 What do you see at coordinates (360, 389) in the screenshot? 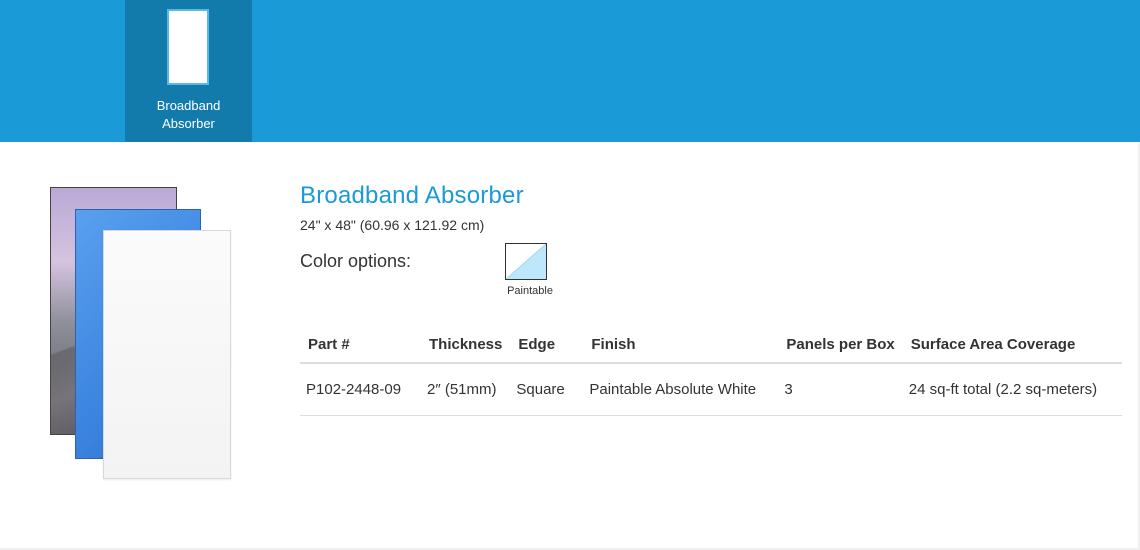
I see `cell-part-number: P102-2448-09` at bounding box center [360, 389].